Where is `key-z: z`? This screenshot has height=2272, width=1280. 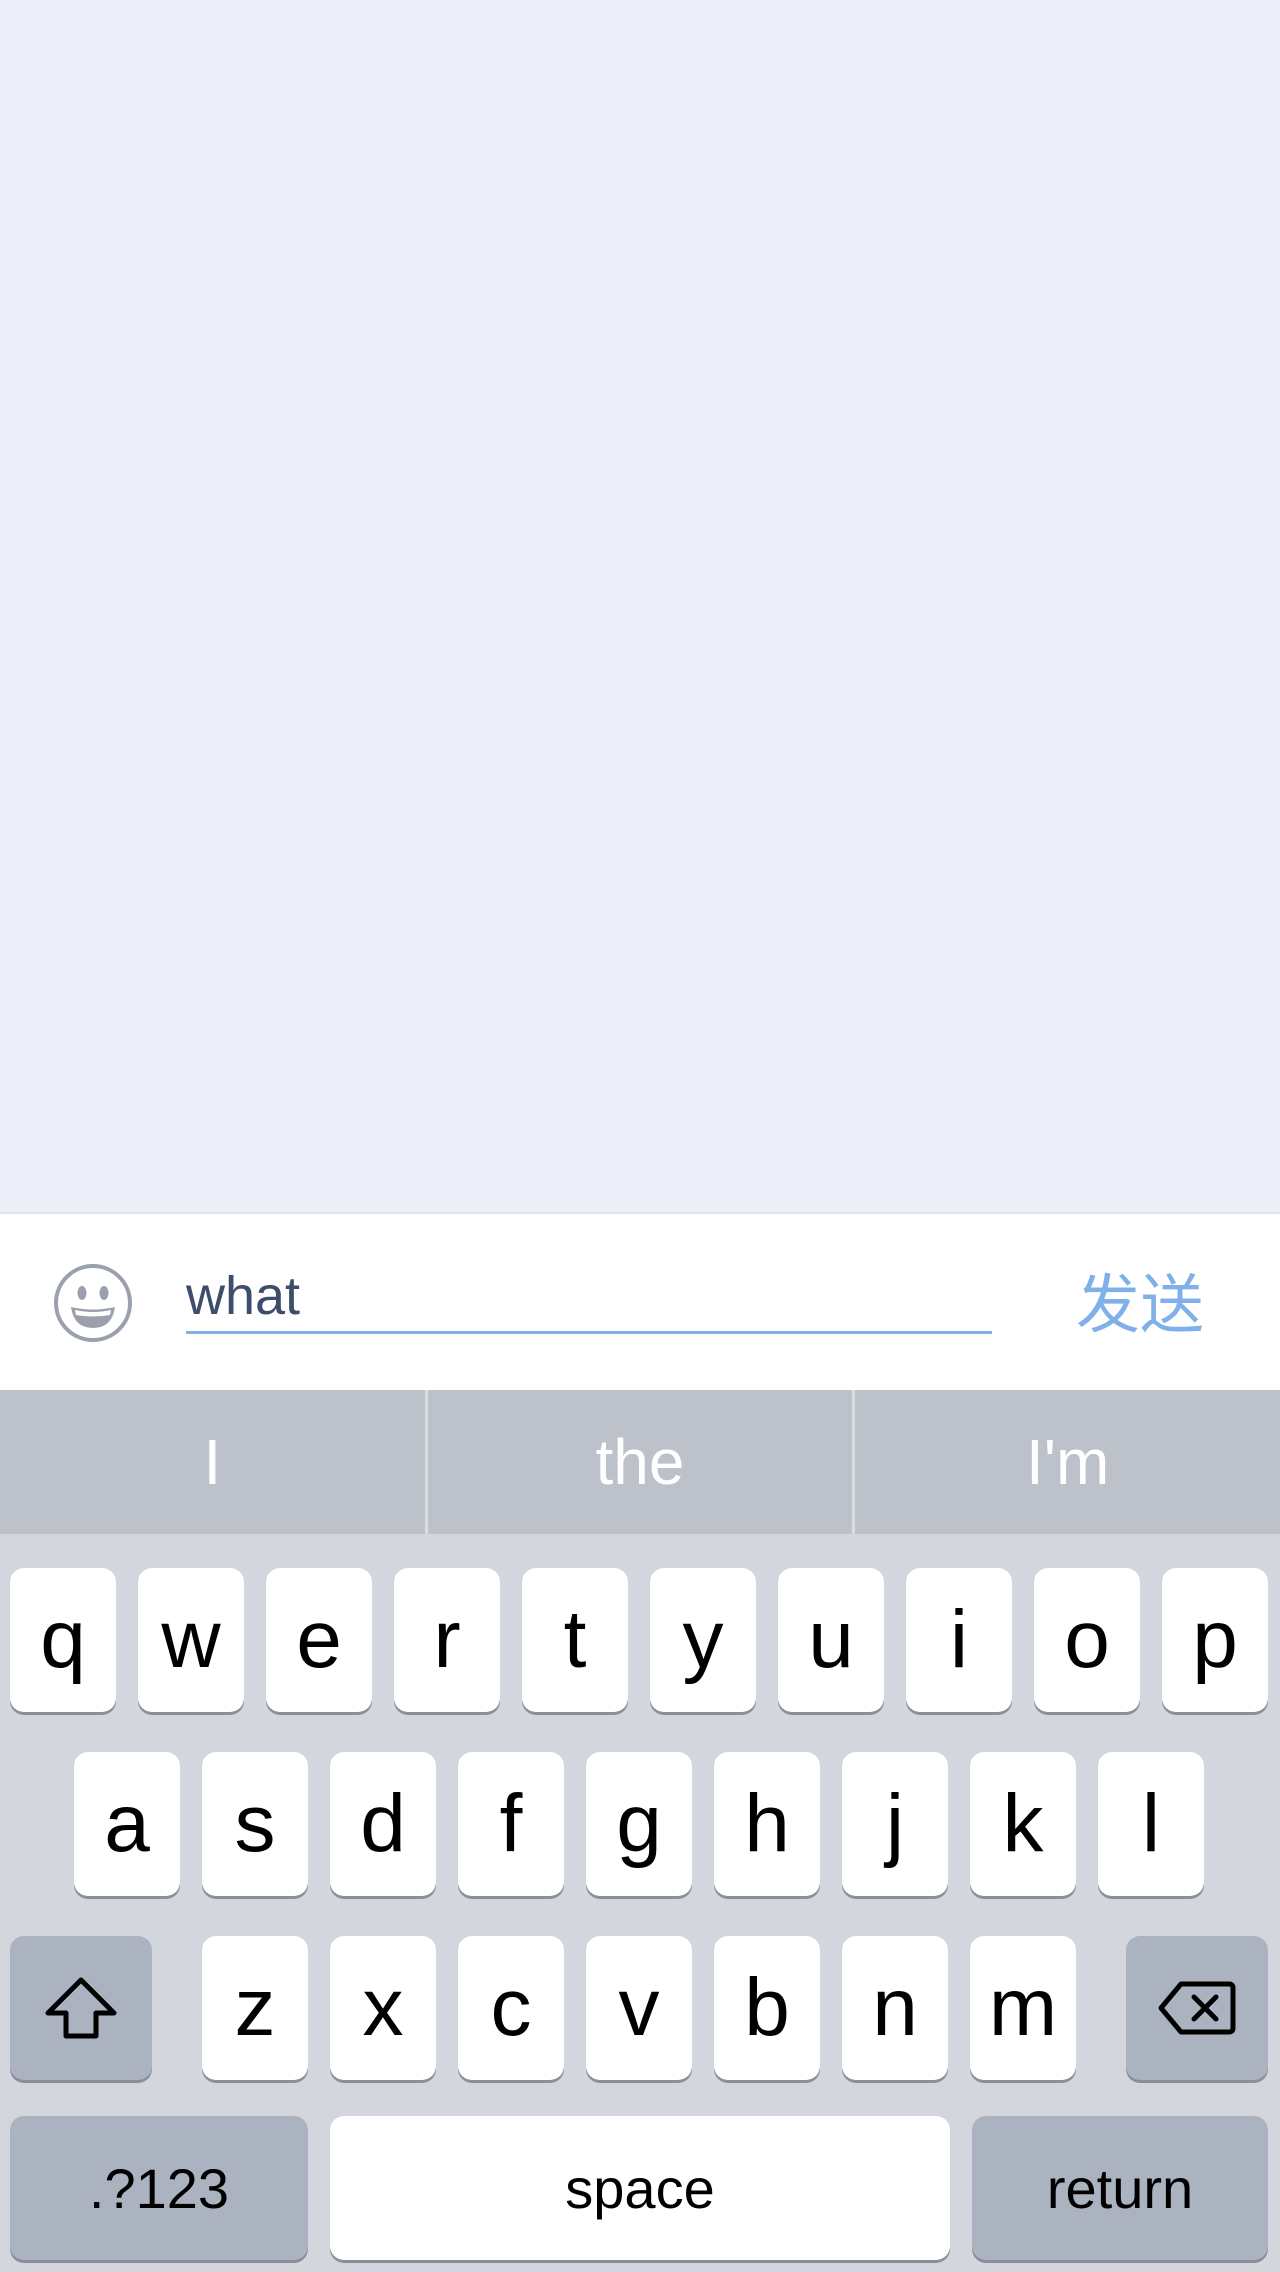
key-z: z is located at coordinates (255, 2008).